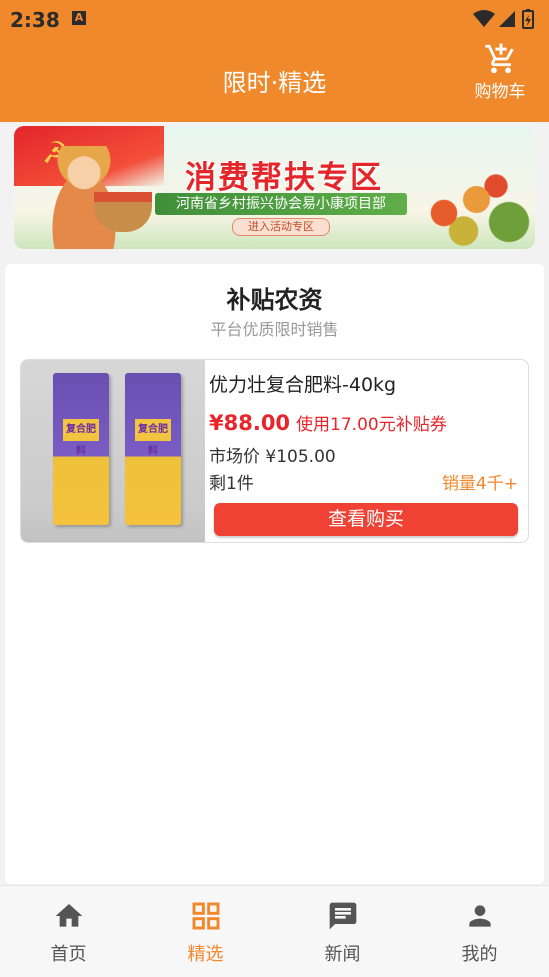 This screenshot has width=549, height=977. Describe the element at coordinates (303, 385) in the screenshot. I see `product-name: 优力壮复合肥料-40kg` at that location.